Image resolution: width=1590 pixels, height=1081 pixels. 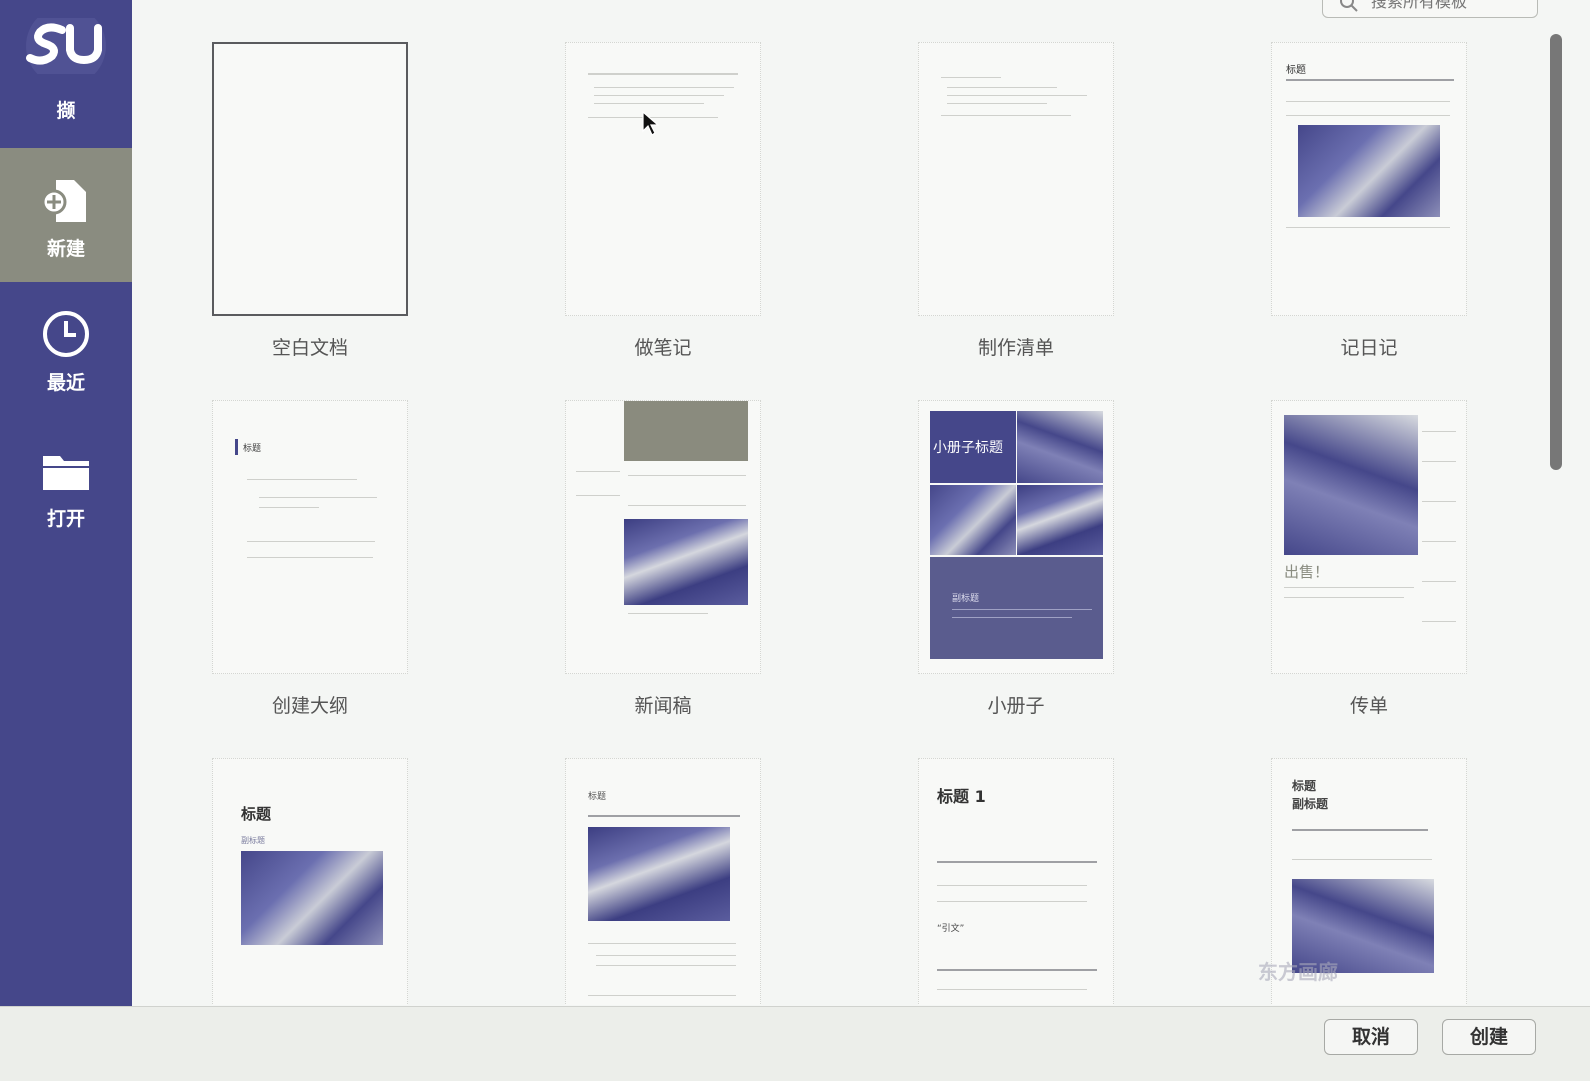 What do you see at coordinates (651, 123) in the screenshot?
I see `mouse-cursor-icon` at bounding box center [651, 123].